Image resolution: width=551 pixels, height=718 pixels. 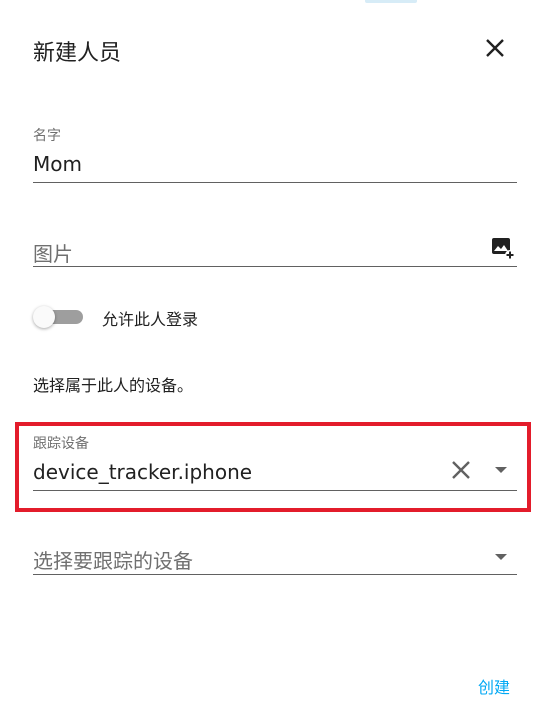 What do you see at coordinates (53, 254) in the screenshot?
I see `picture-field-placeholder: 图片` at bounding box center [53, 254].